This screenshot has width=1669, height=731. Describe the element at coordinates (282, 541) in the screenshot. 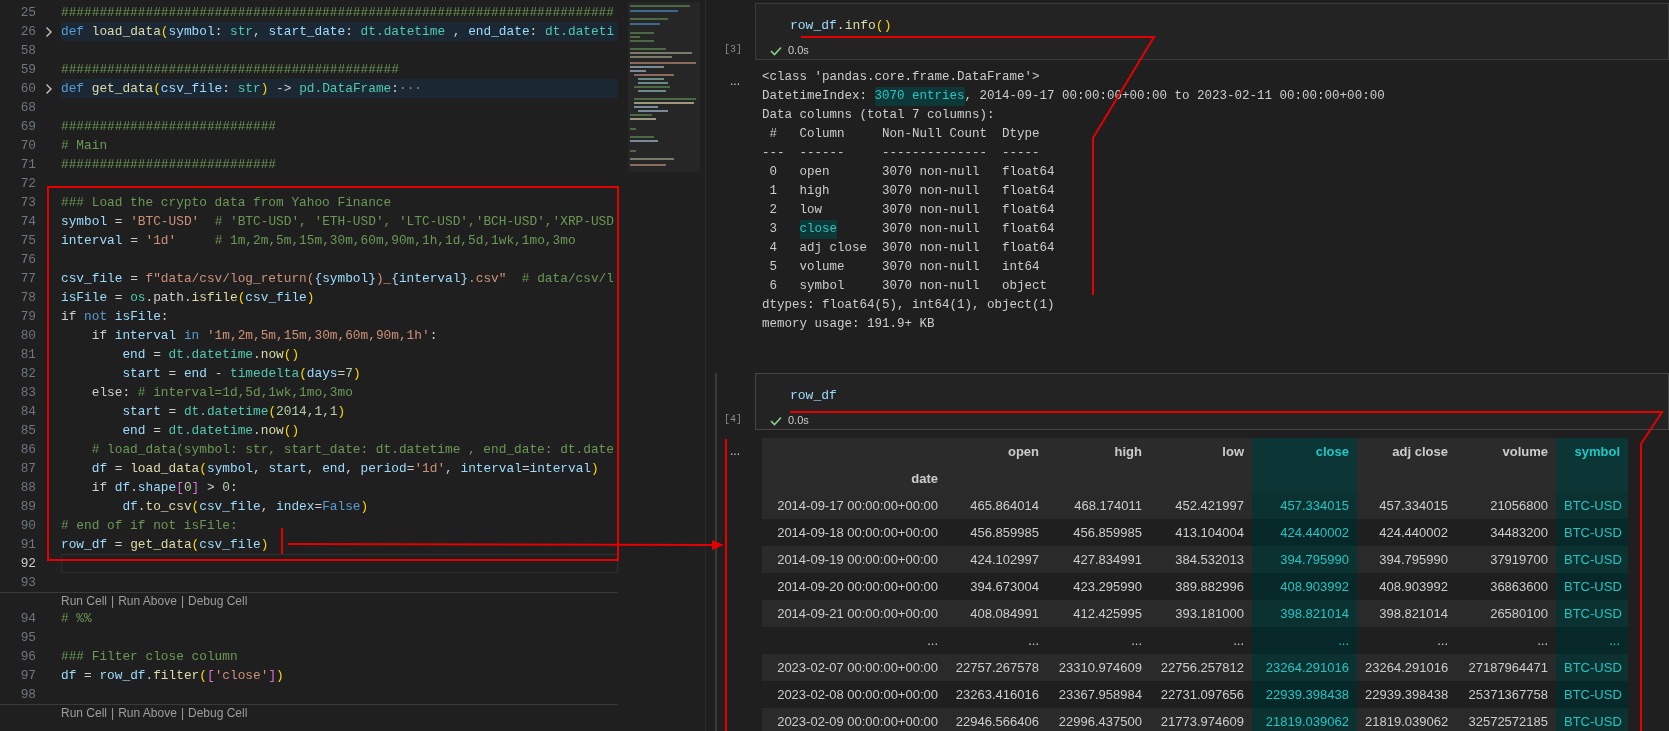

I see `annotation-tick` at that location.